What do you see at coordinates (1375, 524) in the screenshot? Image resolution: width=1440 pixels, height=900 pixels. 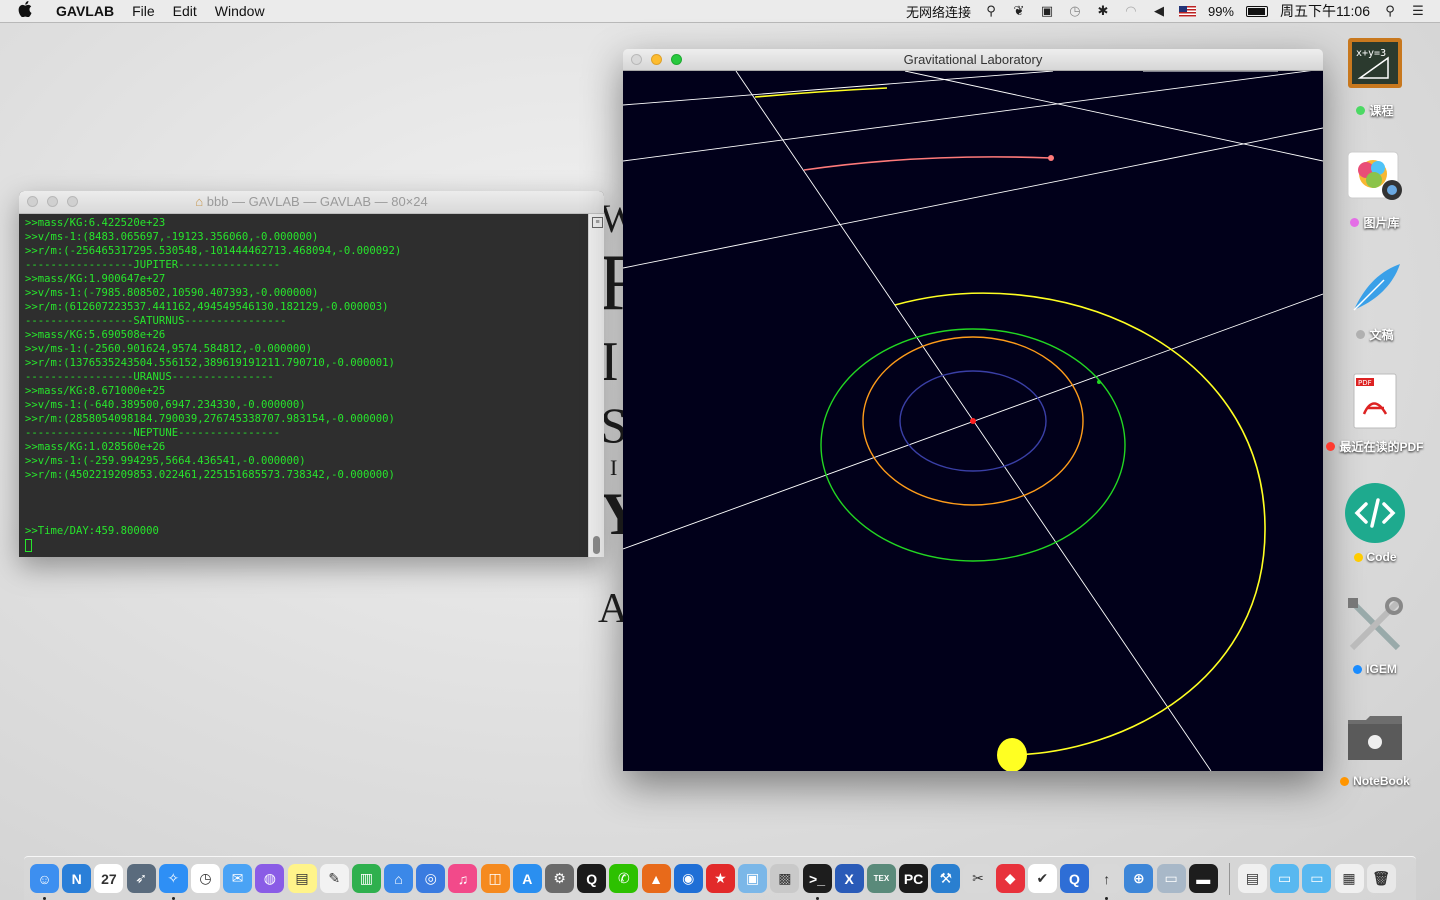 I see `desktop-icon-code: Code` at bounding box center [1375, 524].